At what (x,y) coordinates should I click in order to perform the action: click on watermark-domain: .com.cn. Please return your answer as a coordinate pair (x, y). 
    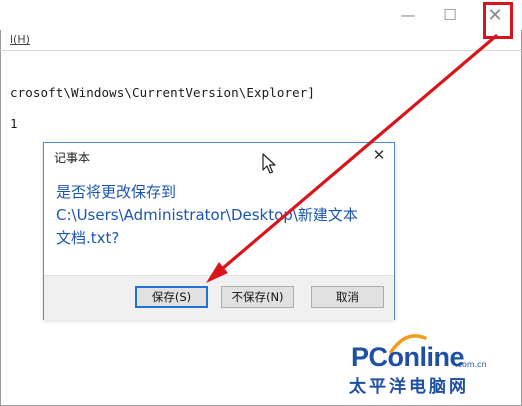
    Looking at the image, I should click on (471, 364).